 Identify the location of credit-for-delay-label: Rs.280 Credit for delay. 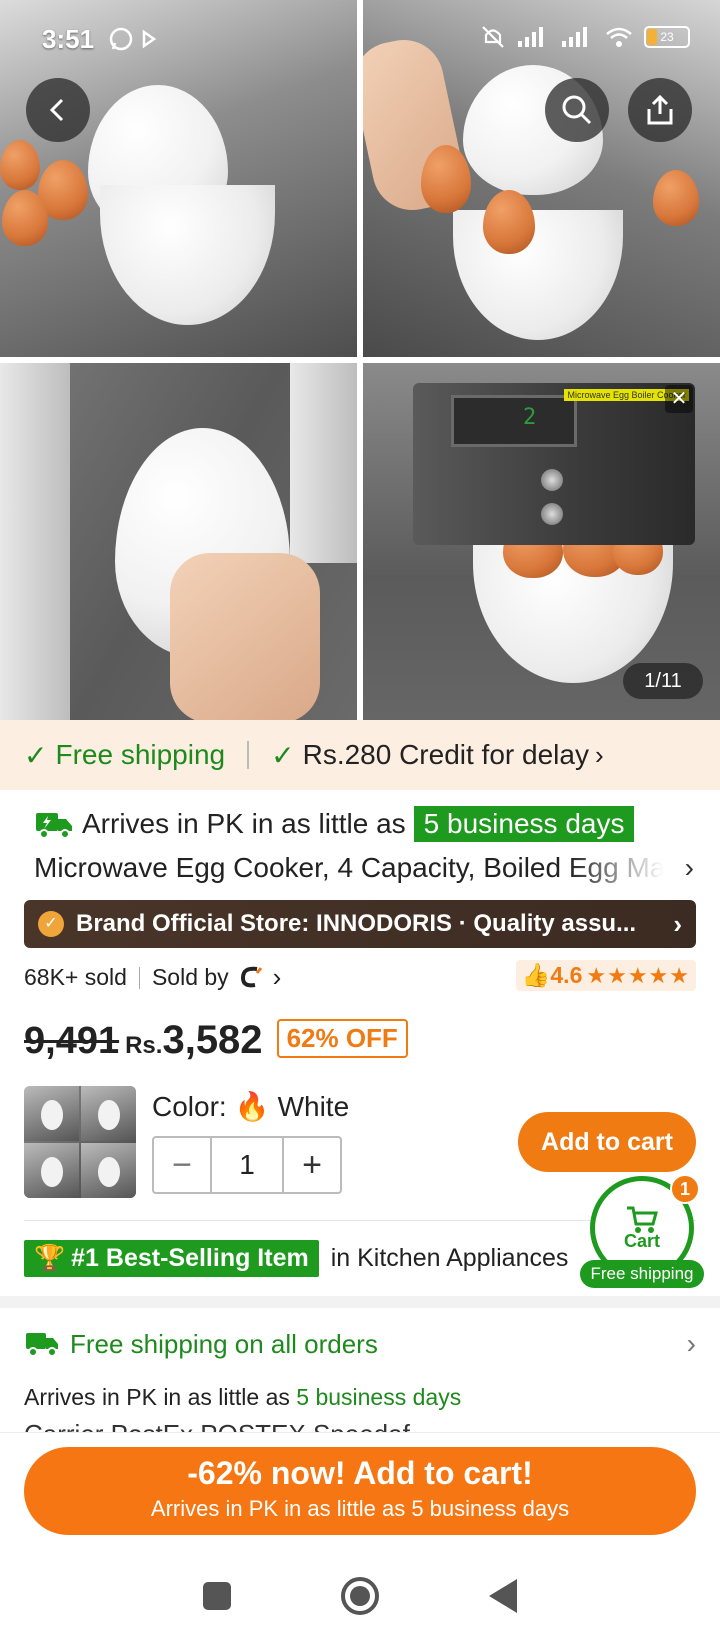
(445, 754).